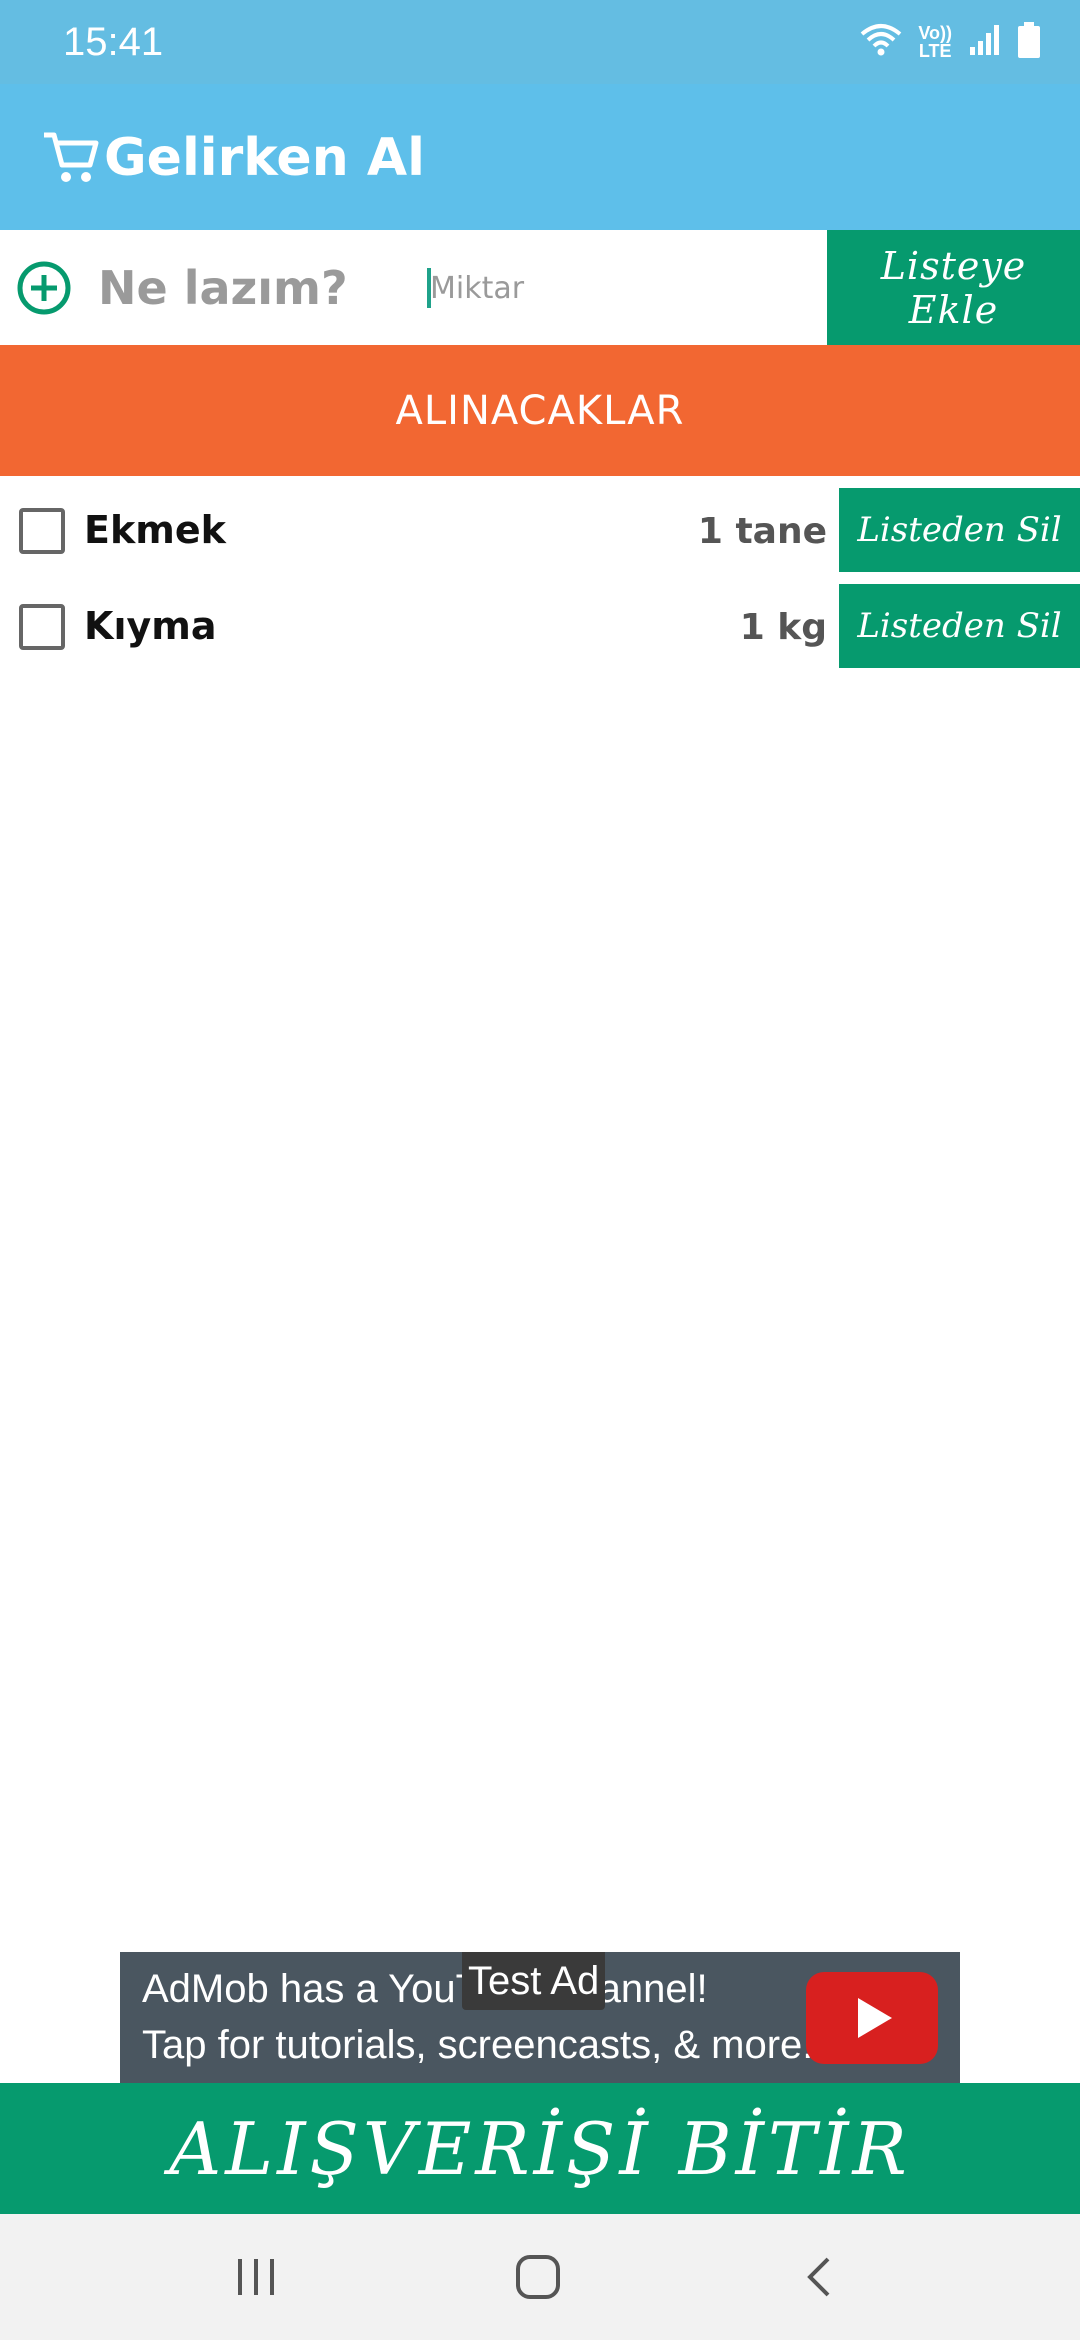 The height and width of the screenshot is (2340, 1080). What do you see at coordinates (478, 2045) in the screenshot?
I see `ad-subline: Tap for tutorials, screencasts, & more.` at bounding box center [478, 2045].